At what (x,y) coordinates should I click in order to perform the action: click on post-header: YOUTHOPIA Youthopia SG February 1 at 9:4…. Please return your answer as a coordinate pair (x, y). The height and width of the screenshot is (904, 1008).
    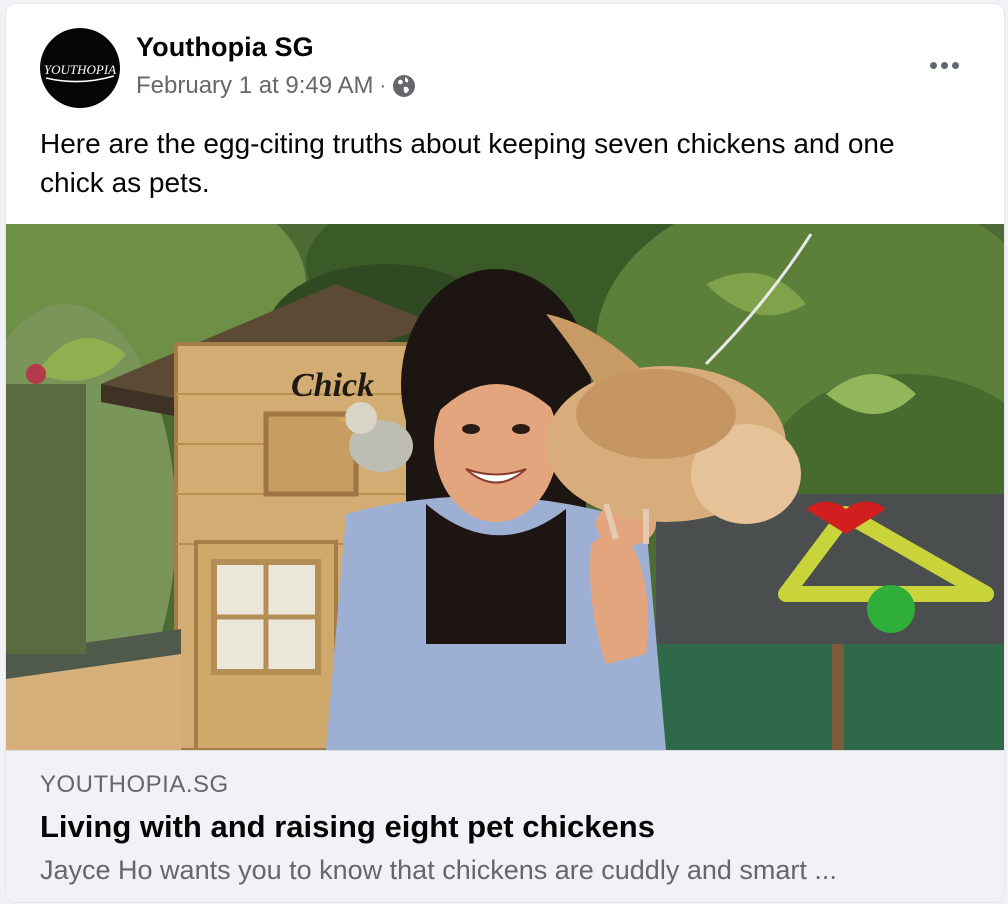
    Looking at the image, I should click on (505, 60).